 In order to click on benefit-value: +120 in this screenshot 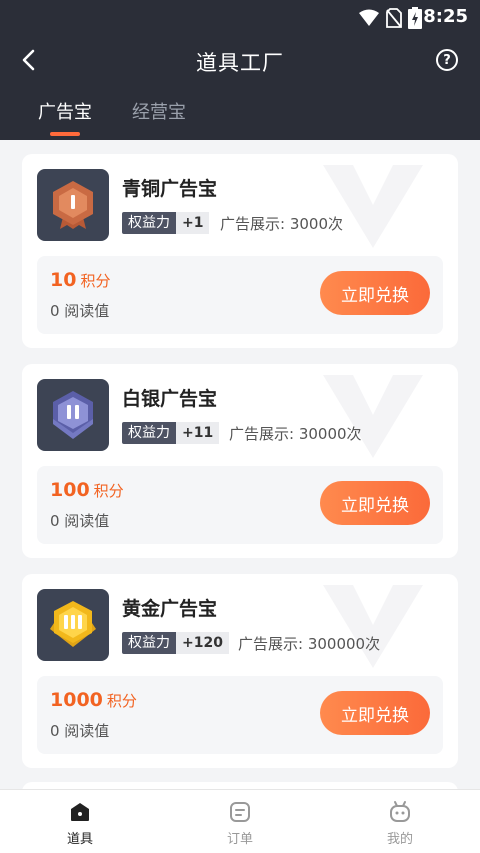, I will do `click(202, 643)`.